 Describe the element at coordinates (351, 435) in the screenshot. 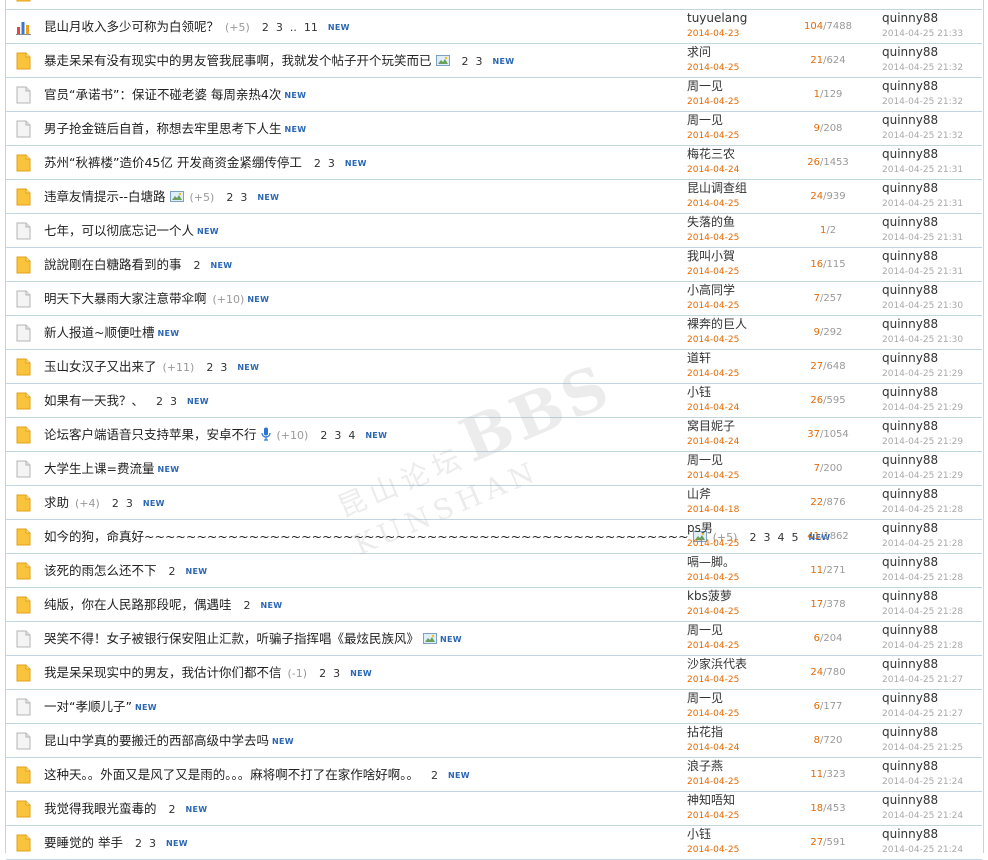

I see `page-link: 4` at that location.